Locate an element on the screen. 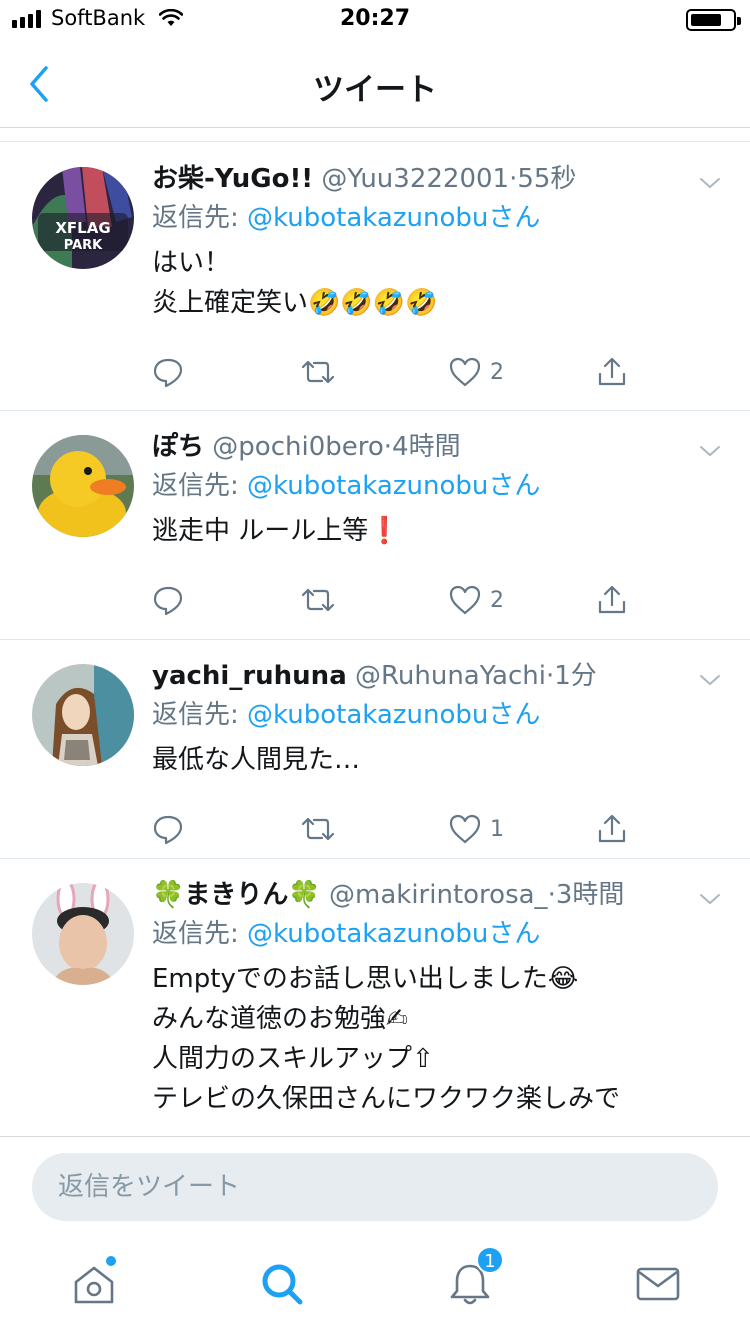 This screenshot has height=1334, width=750. tab-home is located at coordinates (94, 1282).